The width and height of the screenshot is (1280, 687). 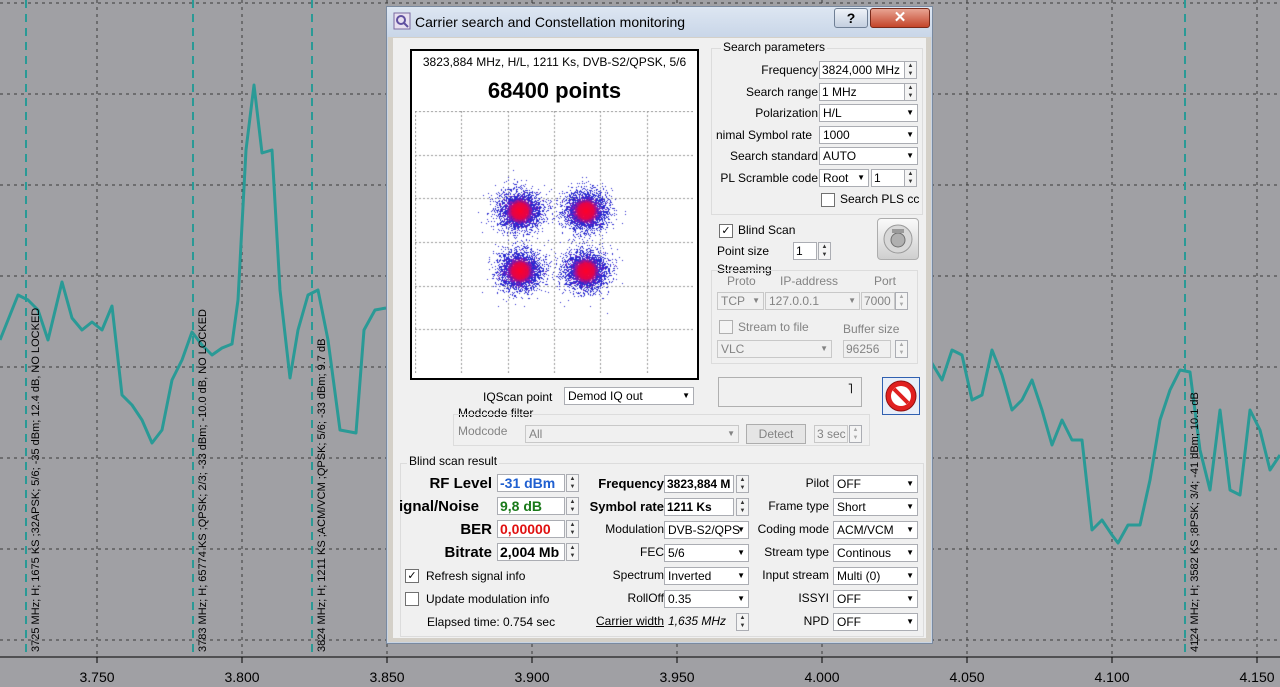 I want to click on rolloff-select: 0.35 ▼, so click(x=706, y=599).